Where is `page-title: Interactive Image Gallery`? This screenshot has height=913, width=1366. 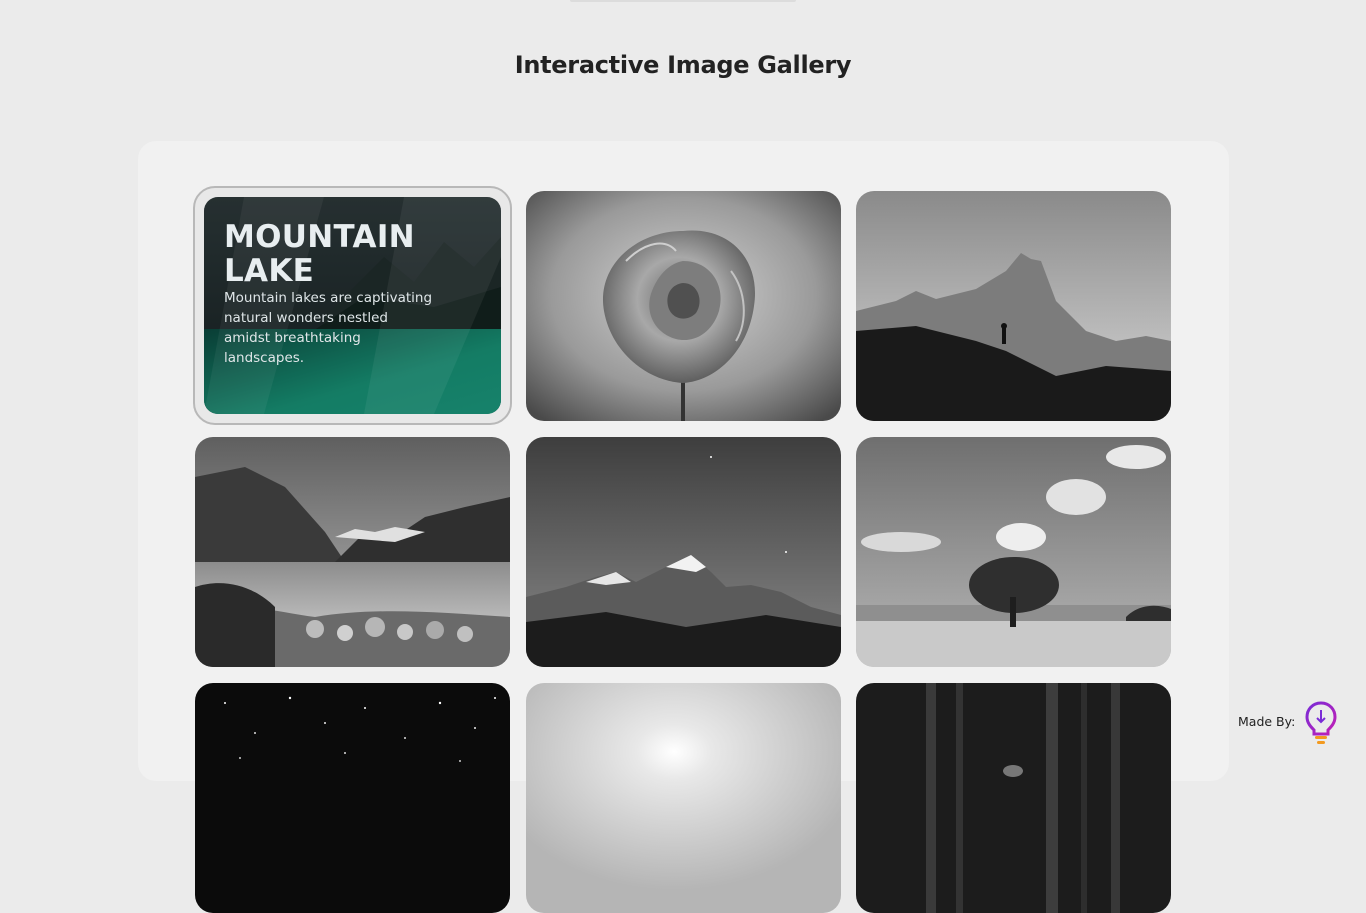 page-title: Interactive Image Gallery is located at coordinates (683, 65).